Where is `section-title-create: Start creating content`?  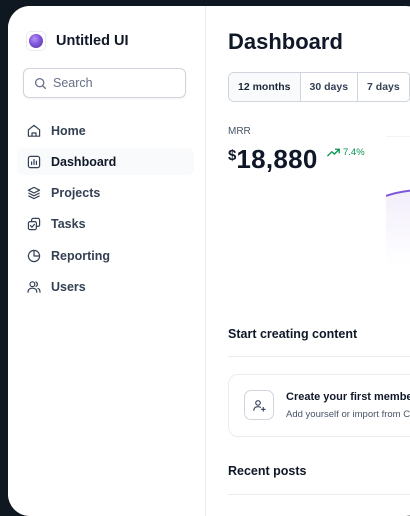
section-title-create: Start creating content is located at coordinates (293, 334).